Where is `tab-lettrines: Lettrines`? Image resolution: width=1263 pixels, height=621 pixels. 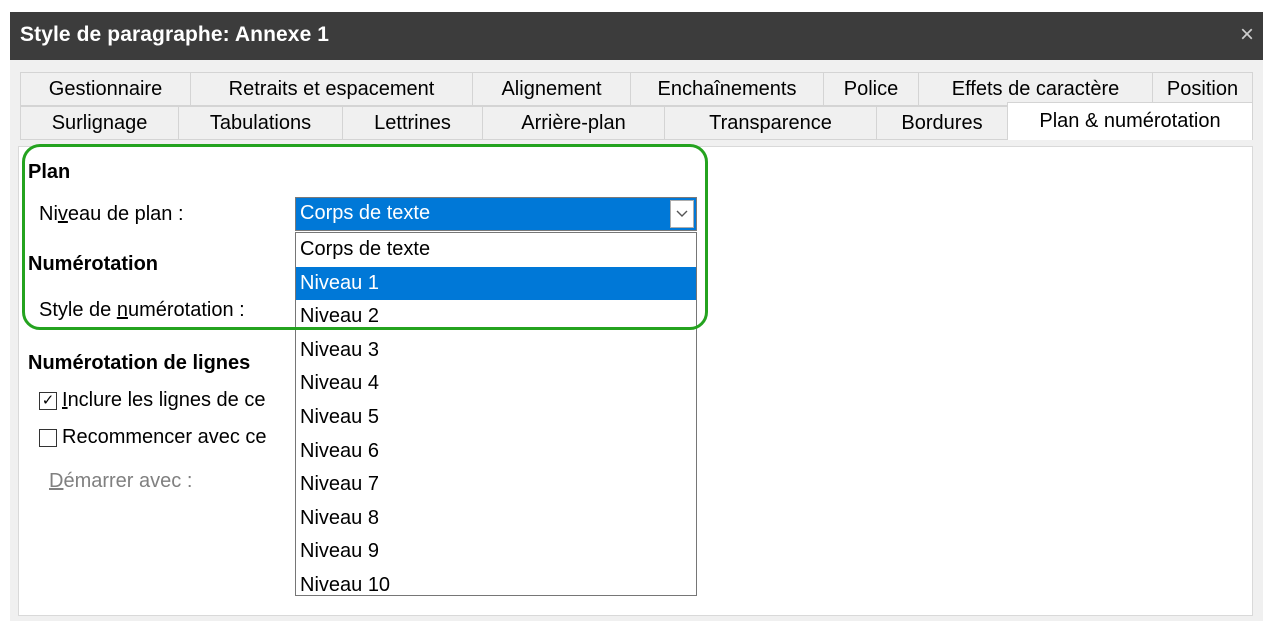
tab-lettrines: Lettrines is located at coordinates (412, 123).